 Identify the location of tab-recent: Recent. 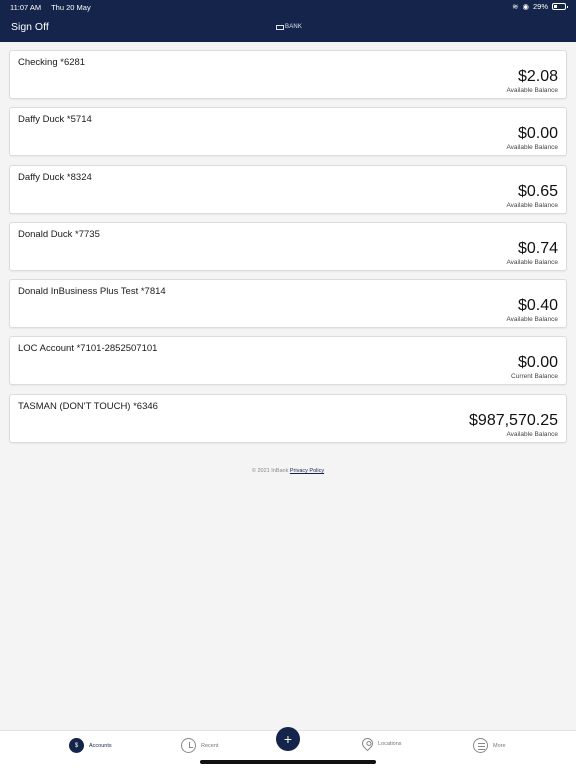
(199, 745).